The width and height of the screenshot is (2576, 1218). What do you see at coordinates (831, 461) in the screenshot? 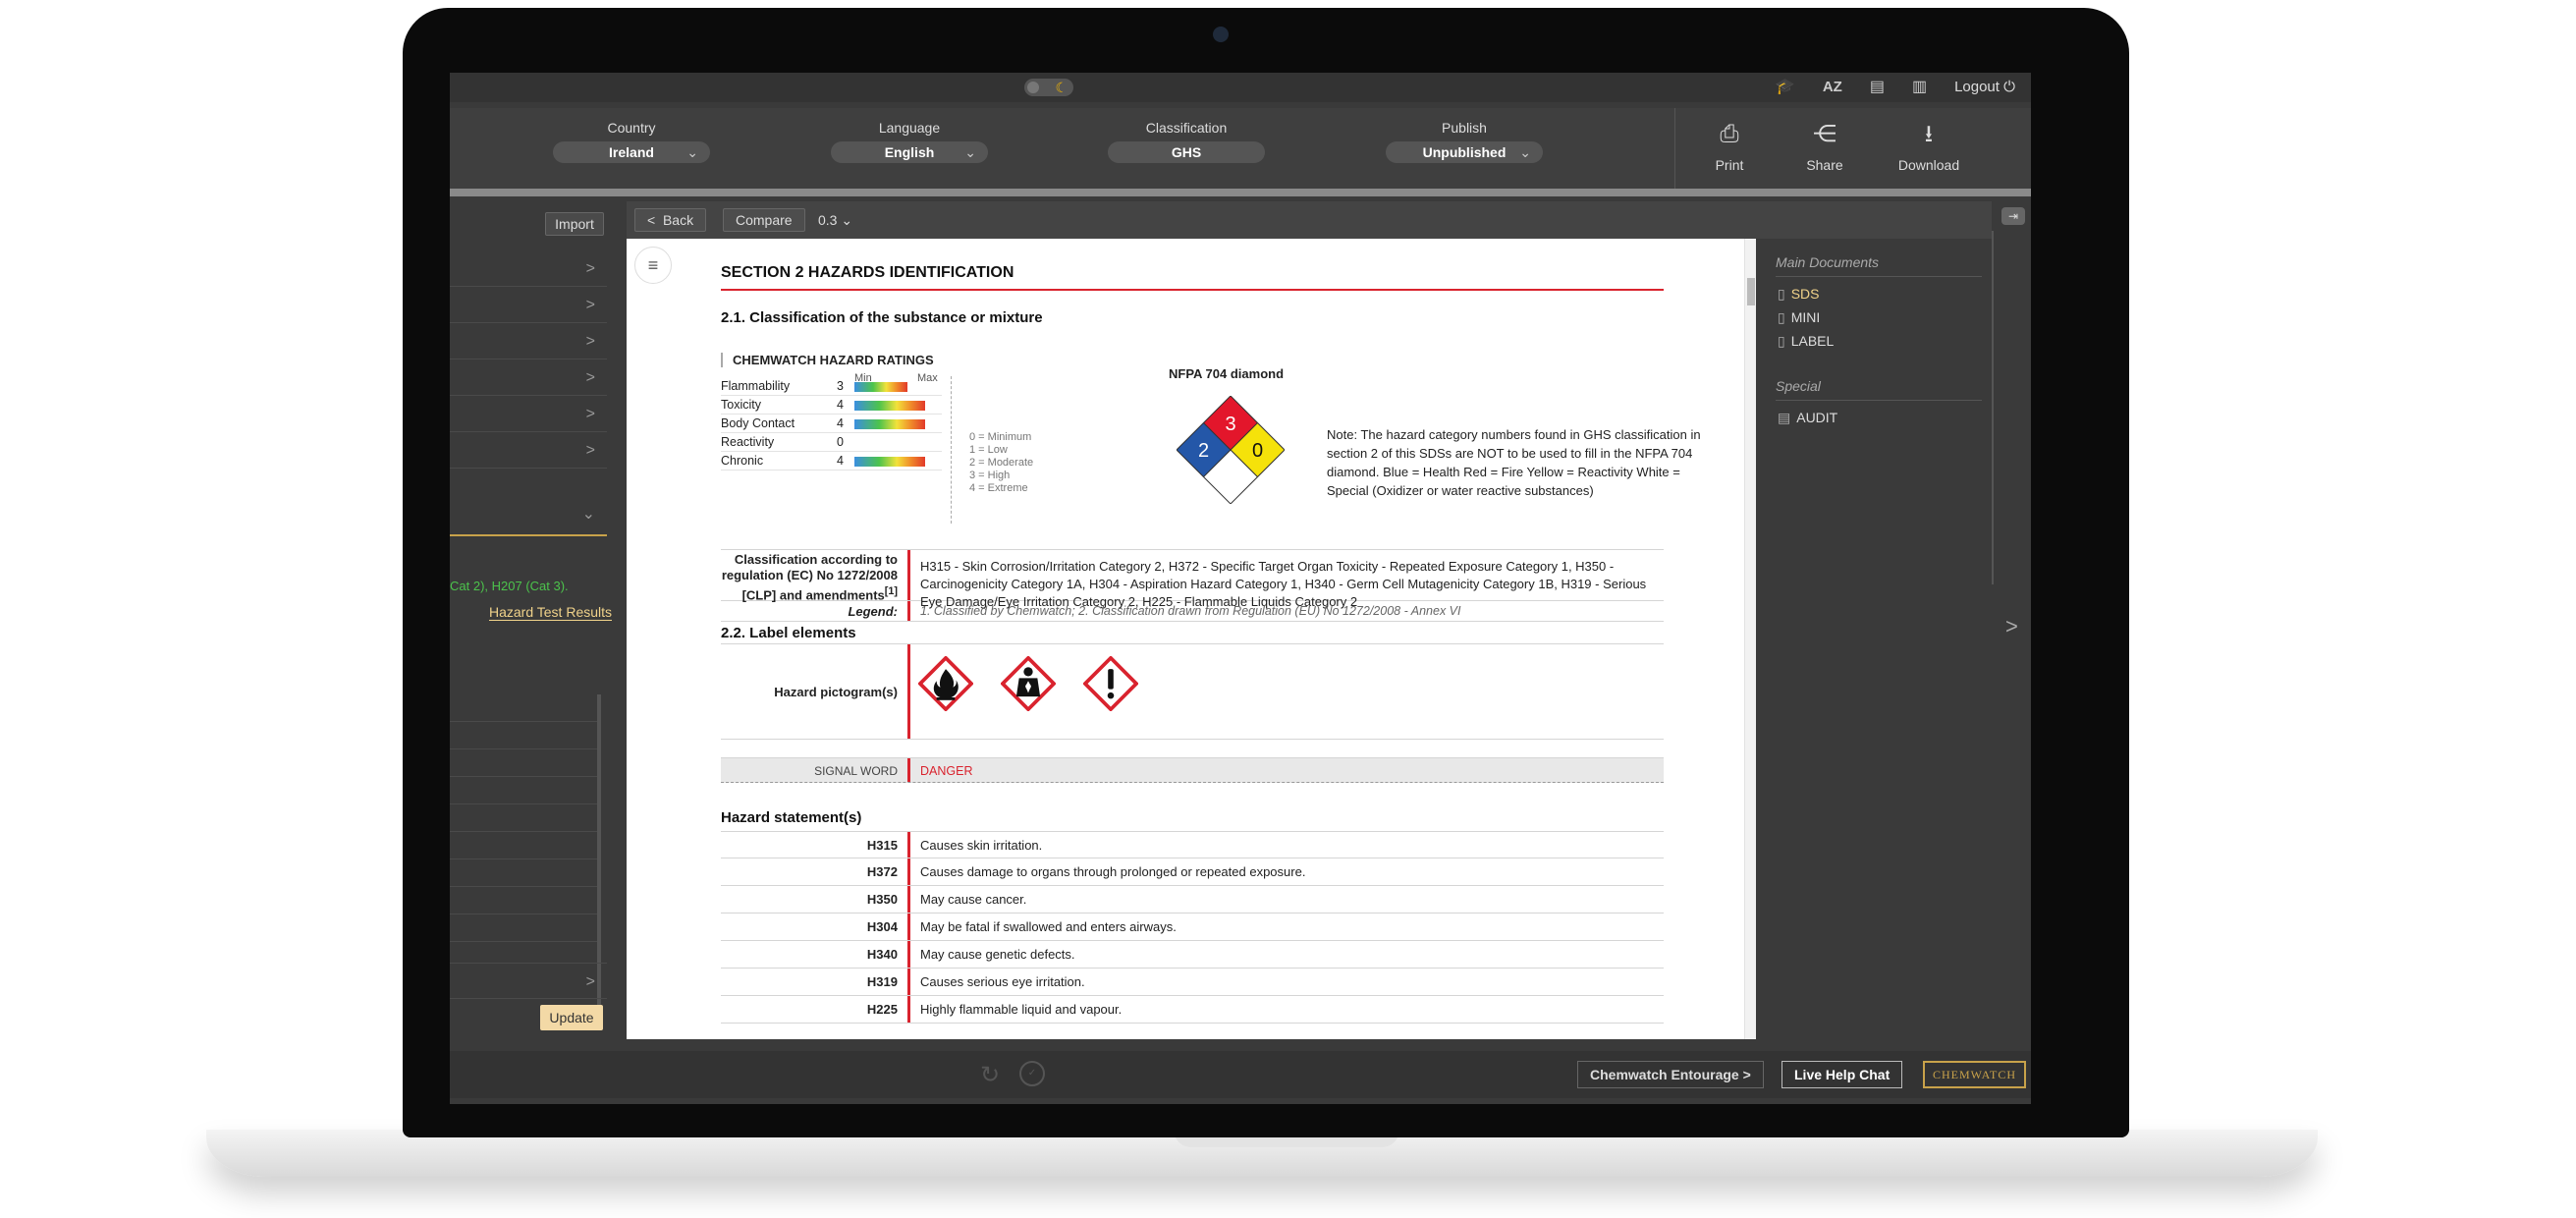
I see `rating-row: Chronic 4` at bounding box center [831, 461].